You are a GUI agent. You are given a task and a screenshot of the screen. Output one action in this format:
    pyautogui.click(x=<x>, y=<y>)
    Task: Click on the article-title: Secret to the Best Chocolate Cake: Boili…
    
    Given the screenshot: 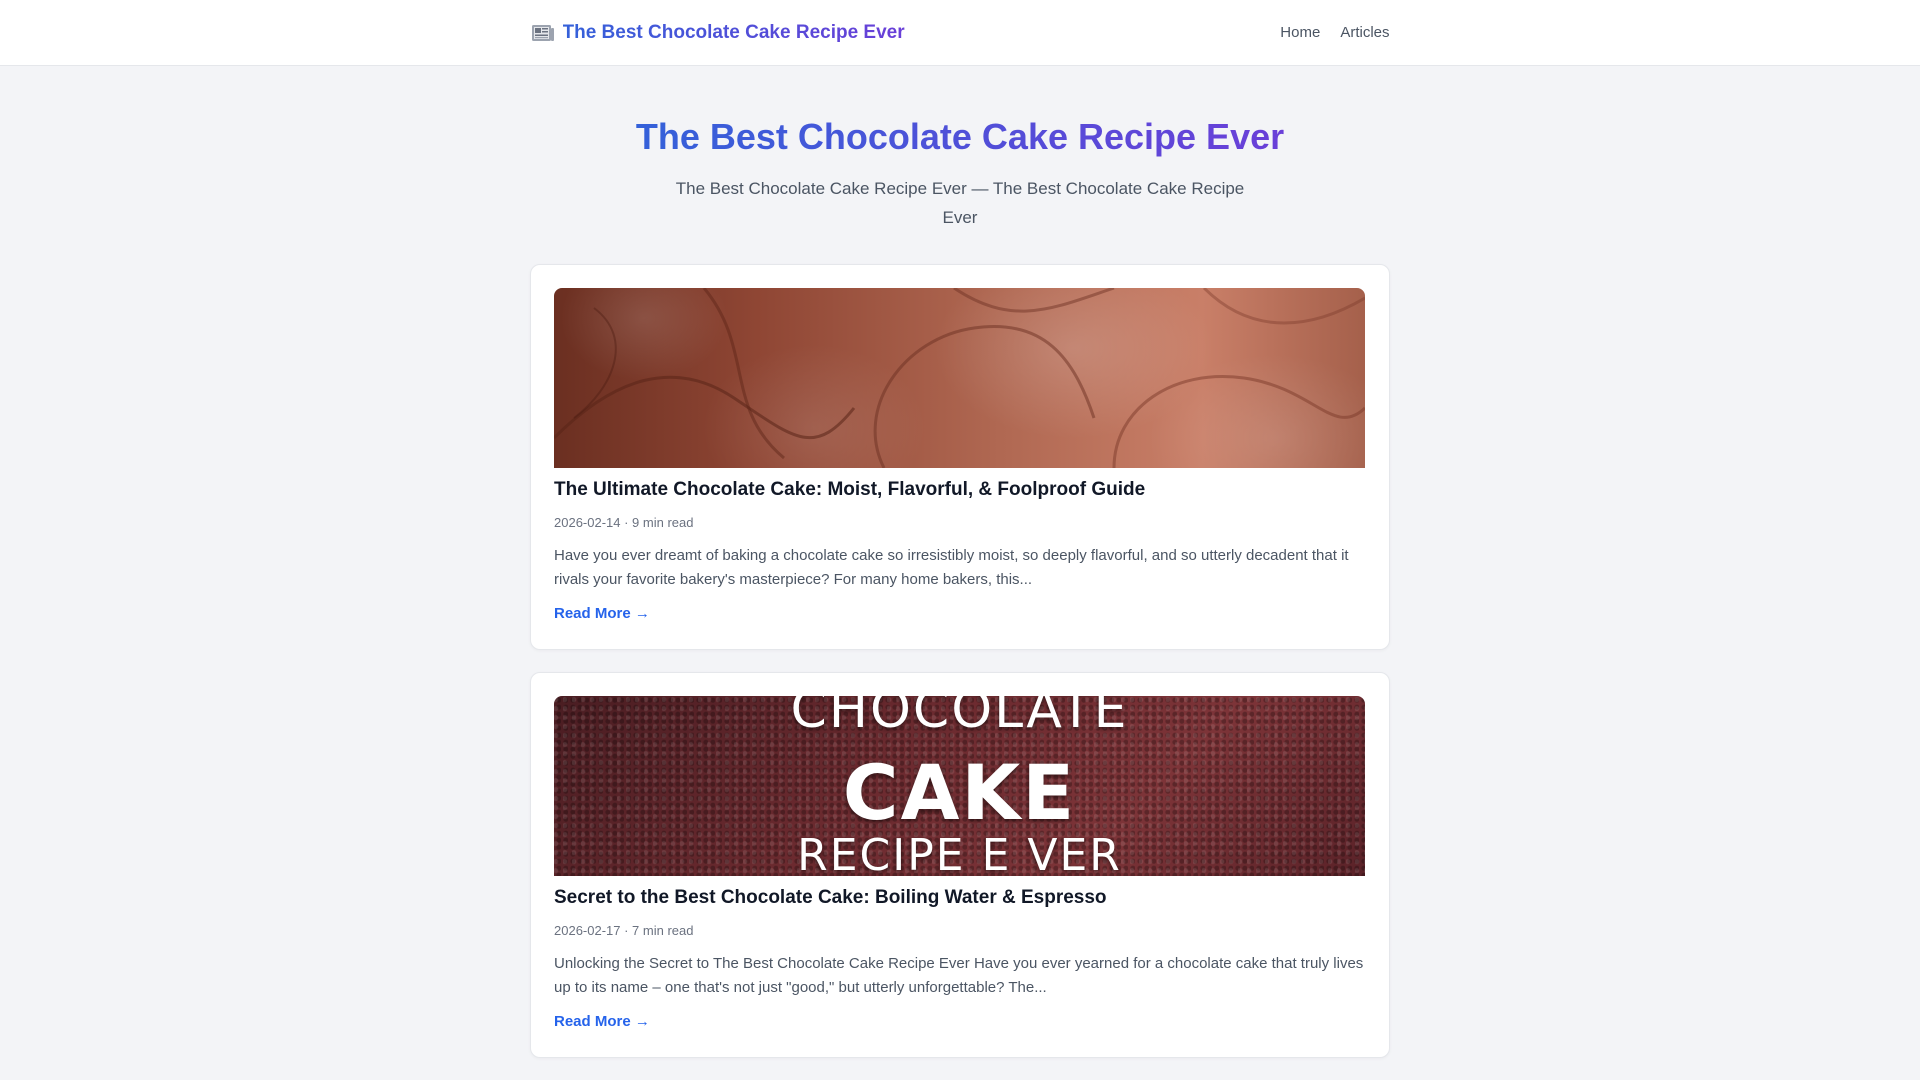 What is the action you would take?
    pyautogui.click(x=960, y=898)
    